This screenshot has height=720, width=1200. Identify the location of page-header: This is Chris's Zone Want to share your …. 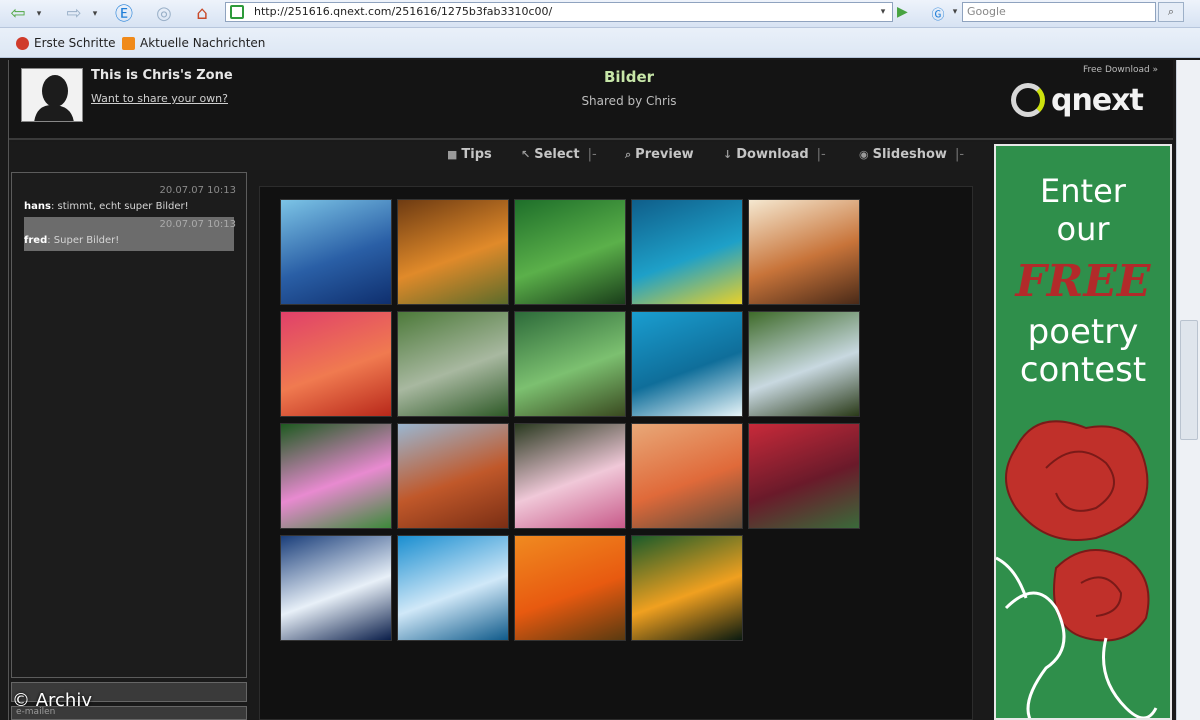
(591, 100).